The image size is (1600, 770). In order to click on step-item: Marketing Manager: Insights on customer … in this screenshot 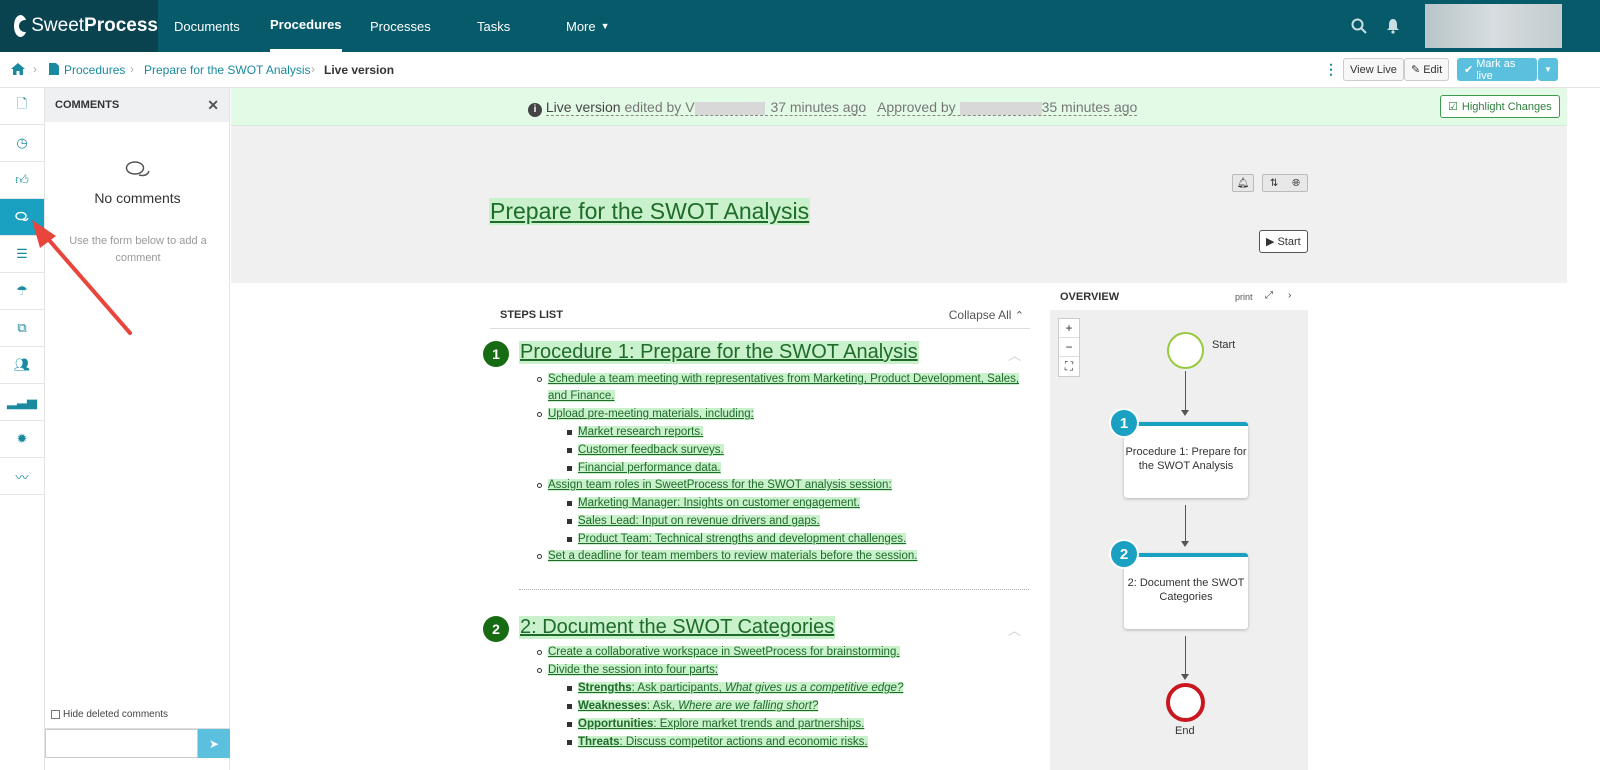, I will do `click(719, 503)`.